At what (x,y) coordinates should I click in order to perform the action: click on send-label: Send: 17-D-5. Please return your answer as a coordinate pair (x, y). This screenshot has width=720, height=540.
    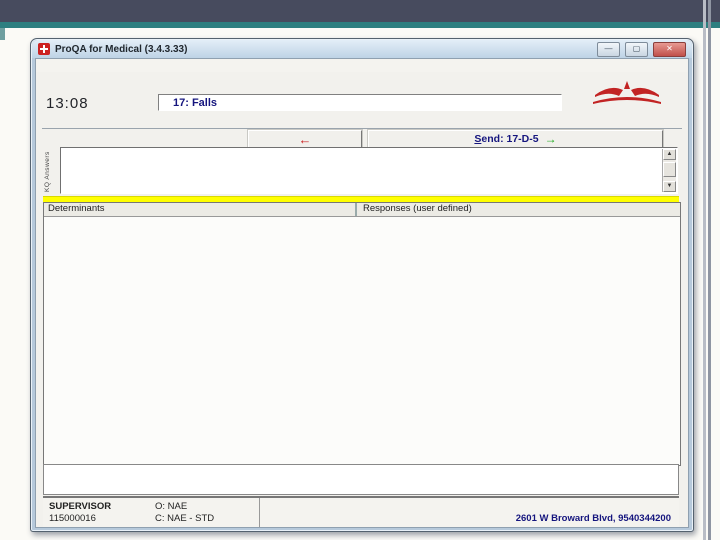
    Looking at the image, I should click on (506, 139).